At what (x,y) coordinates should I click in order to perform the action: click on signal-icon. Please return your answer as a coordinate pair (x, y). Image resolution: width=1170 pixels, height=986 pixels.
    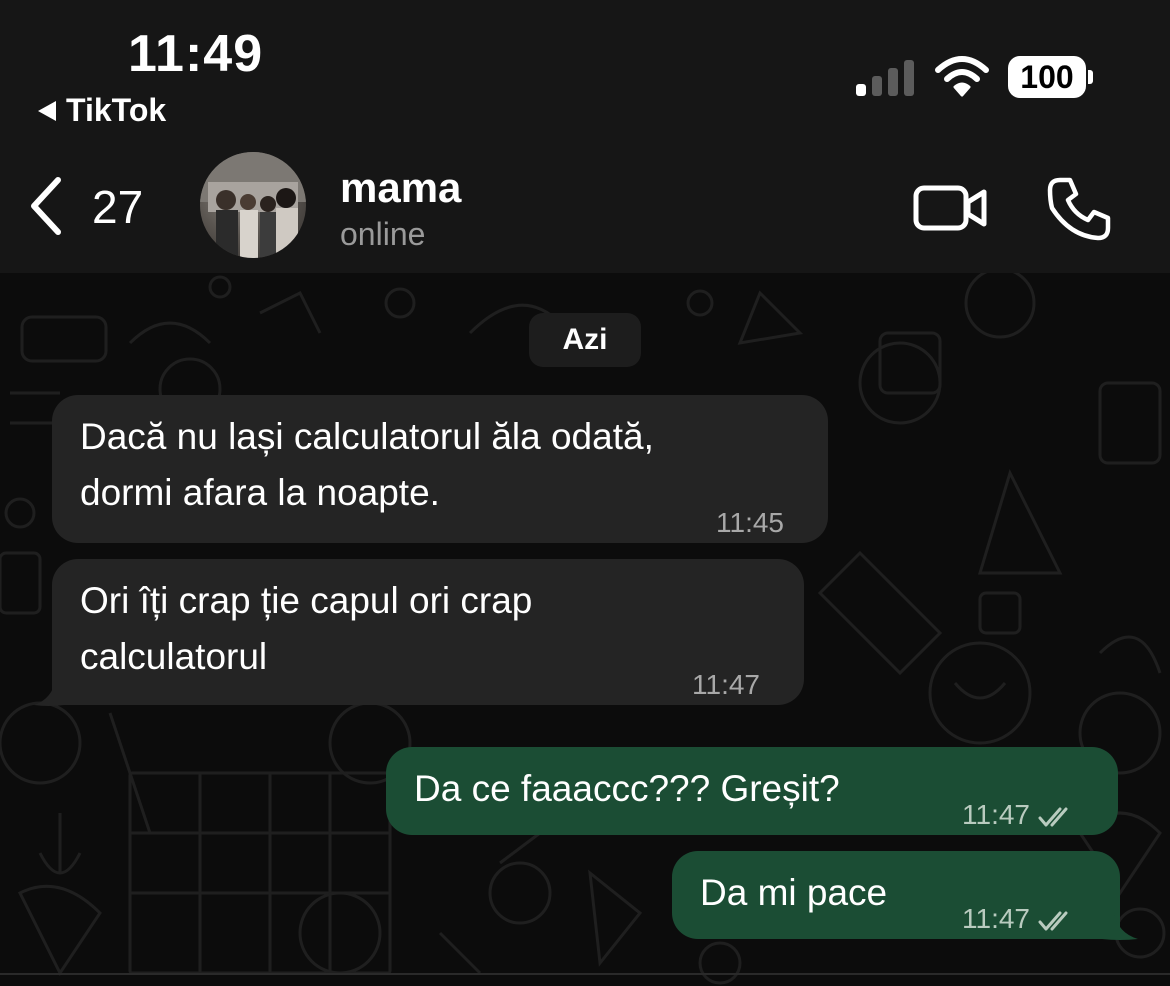
    Looking at the image, I should click on (885, 77).